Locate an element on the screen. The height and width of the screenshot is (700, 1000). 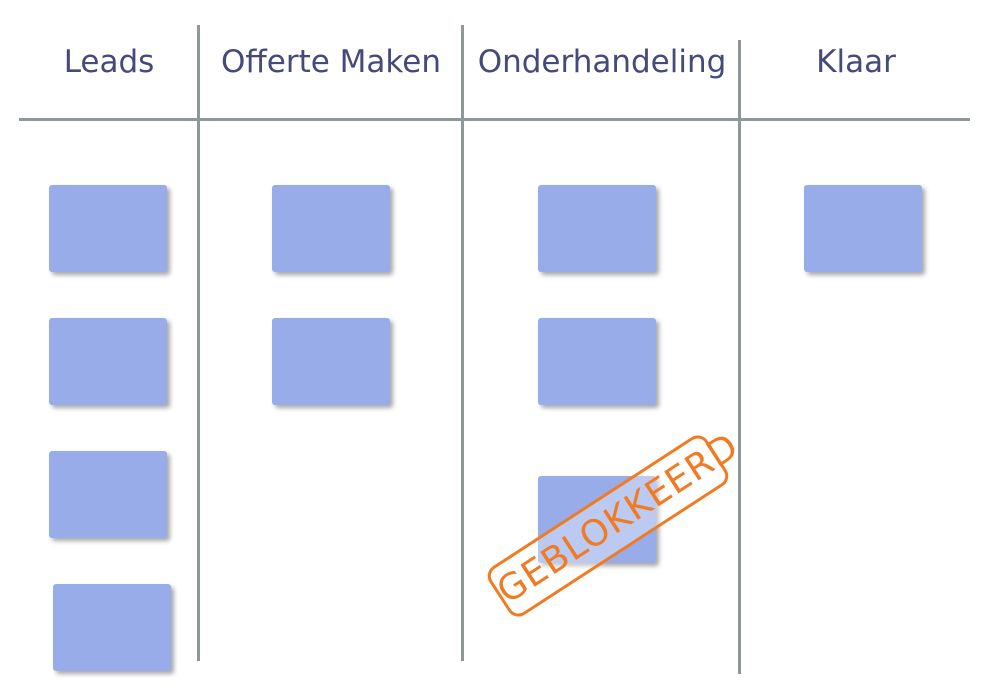
header-divider is located at coordinates (494, 119).